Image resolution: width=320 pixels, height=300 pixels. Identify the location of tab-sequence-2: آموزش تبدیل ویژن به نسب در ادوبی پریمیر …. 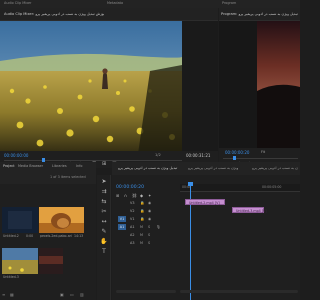
(213, 168).